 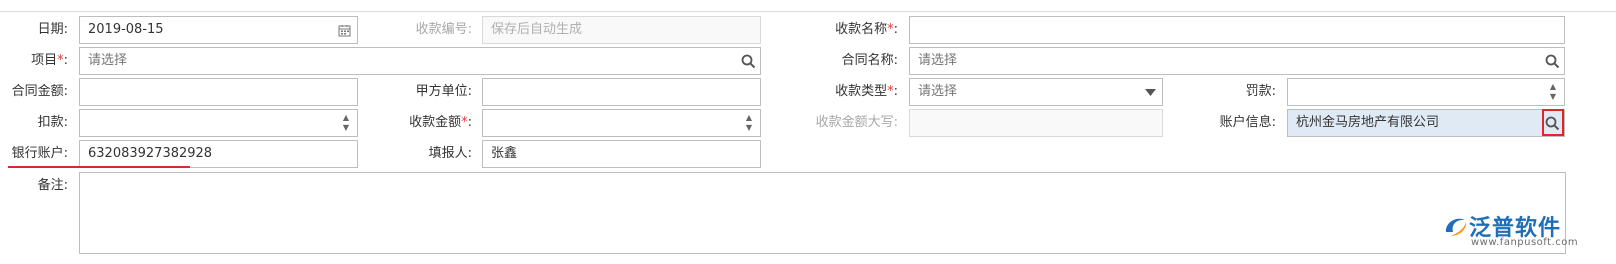 I want to click on reporter-label: 填报人:, so click(x=450, y=153).